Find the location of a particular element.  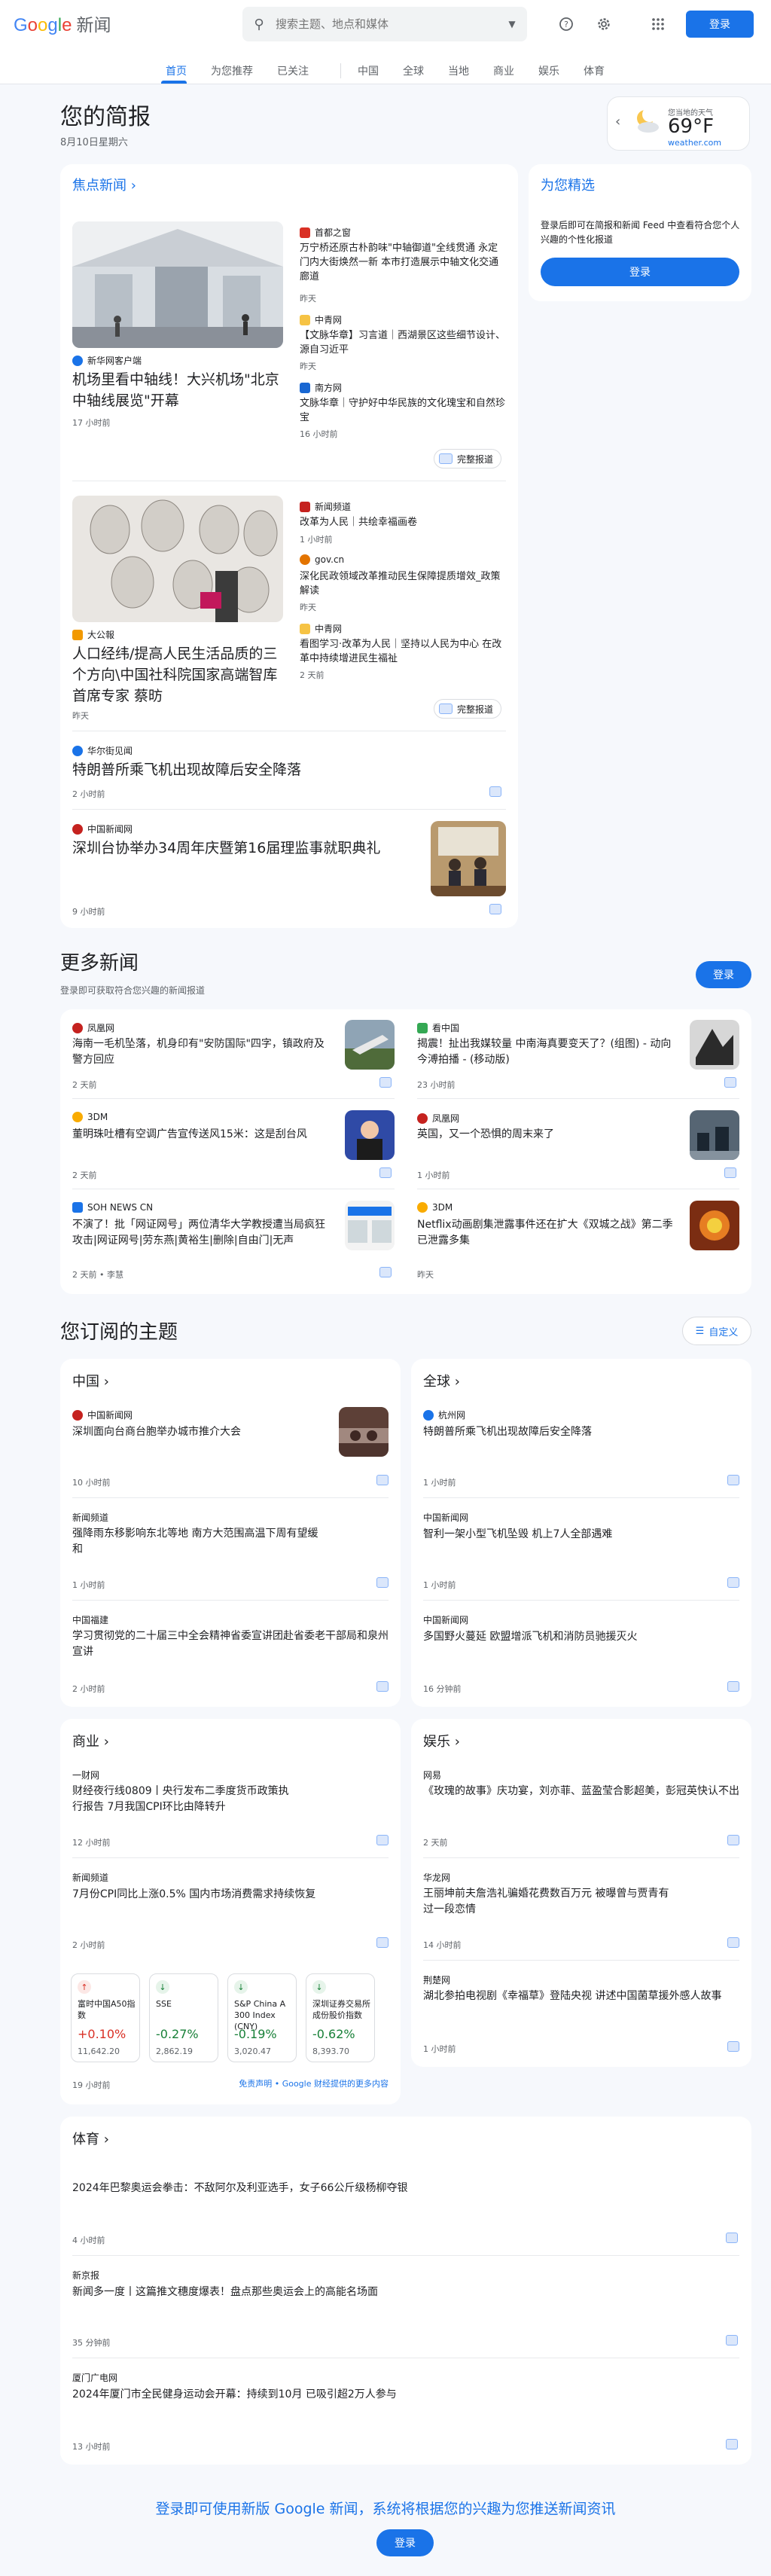

story-headline: 湖北参拍电视剧《幸福草》登陆央视 讲述中国菌草援外感人故事 is located at coordinates (581, 1996).